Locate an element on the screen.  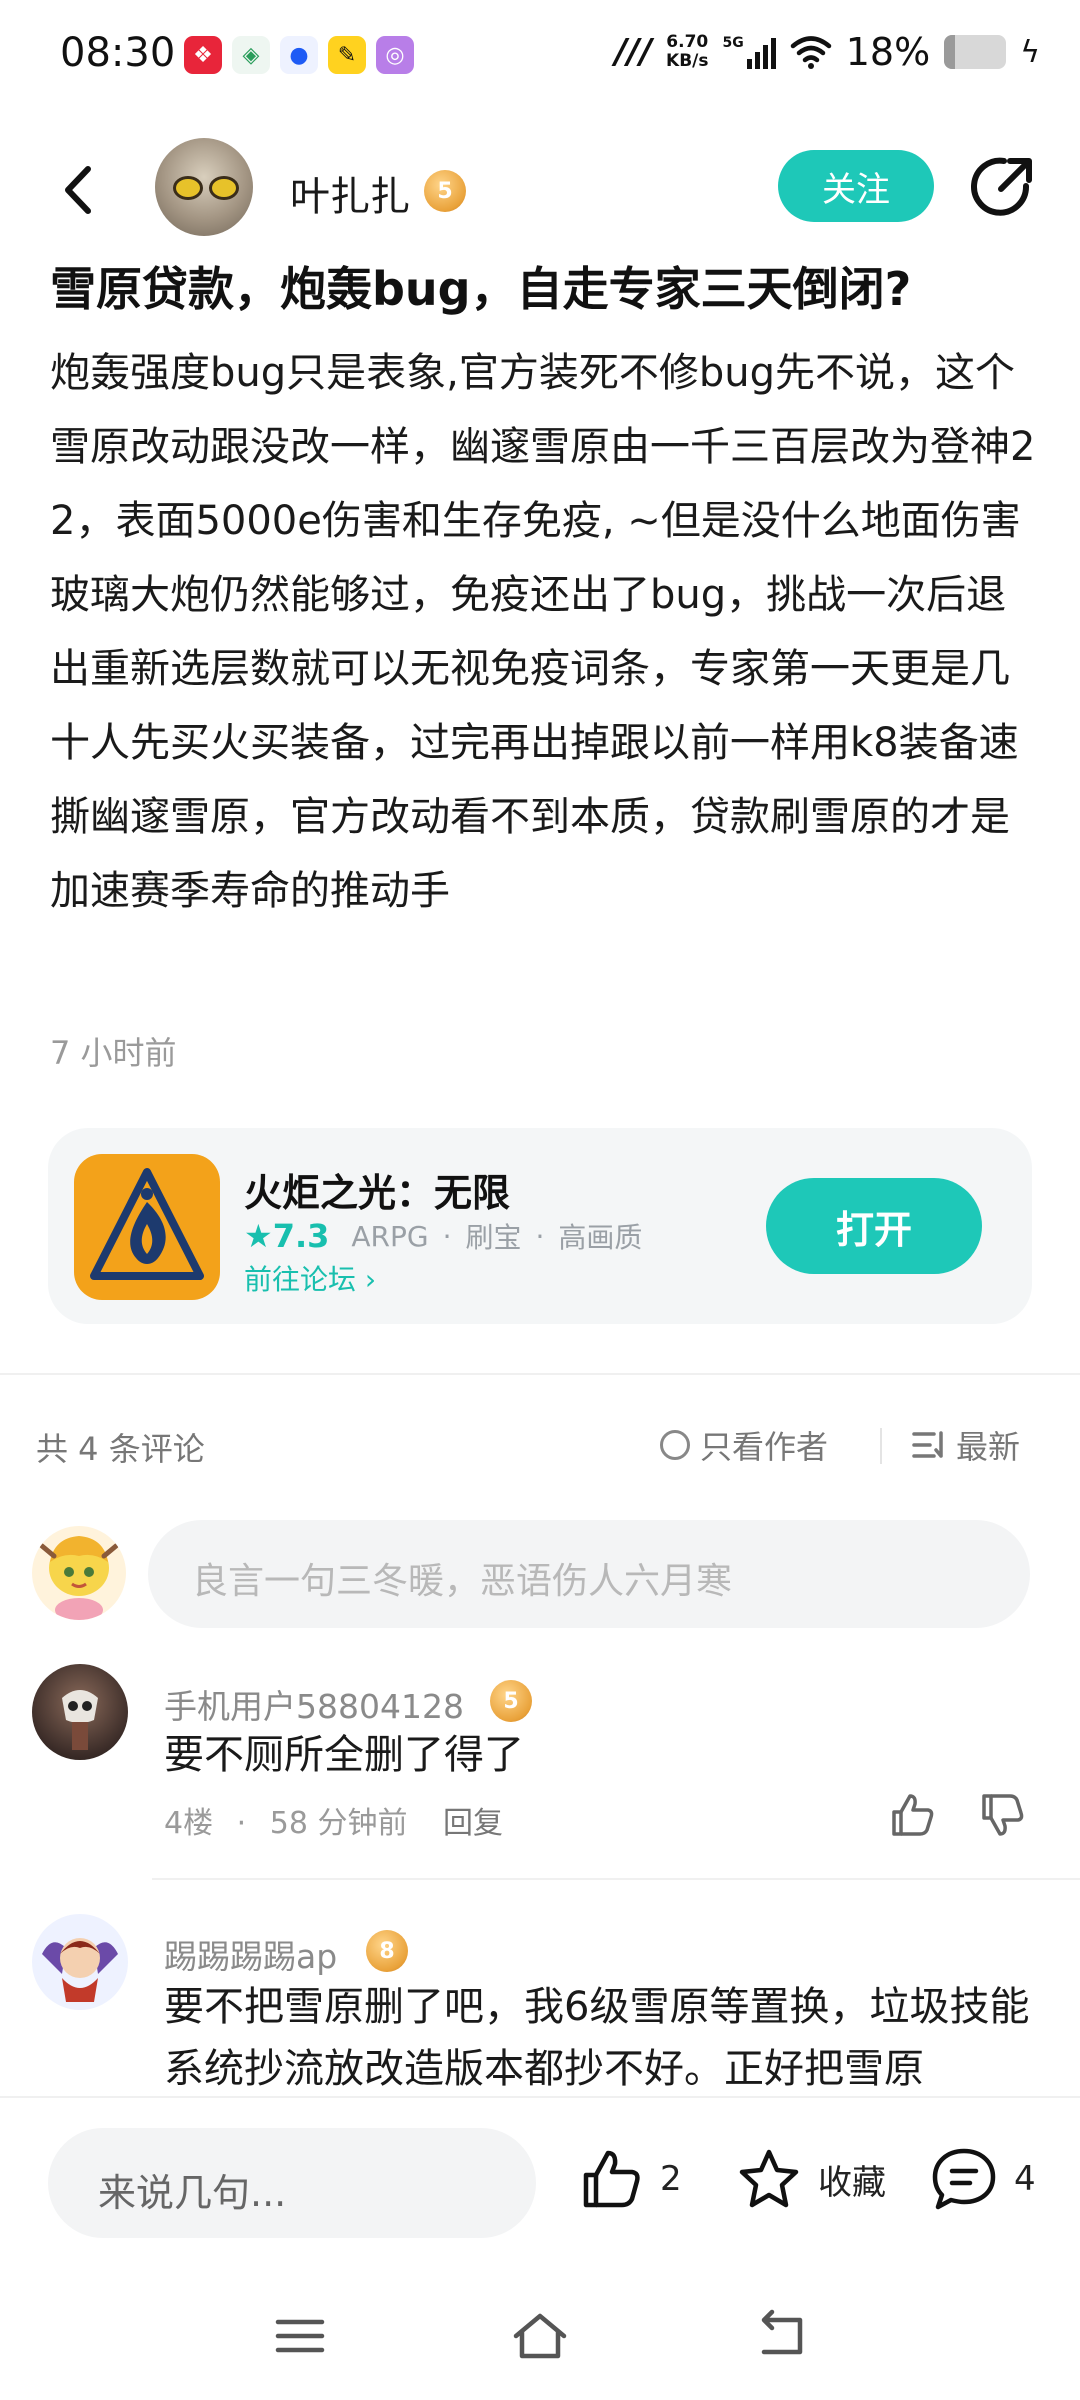
bottom-action-bar: 来说几句... 2 收藏 4 is located at coordinates (540, 2185).